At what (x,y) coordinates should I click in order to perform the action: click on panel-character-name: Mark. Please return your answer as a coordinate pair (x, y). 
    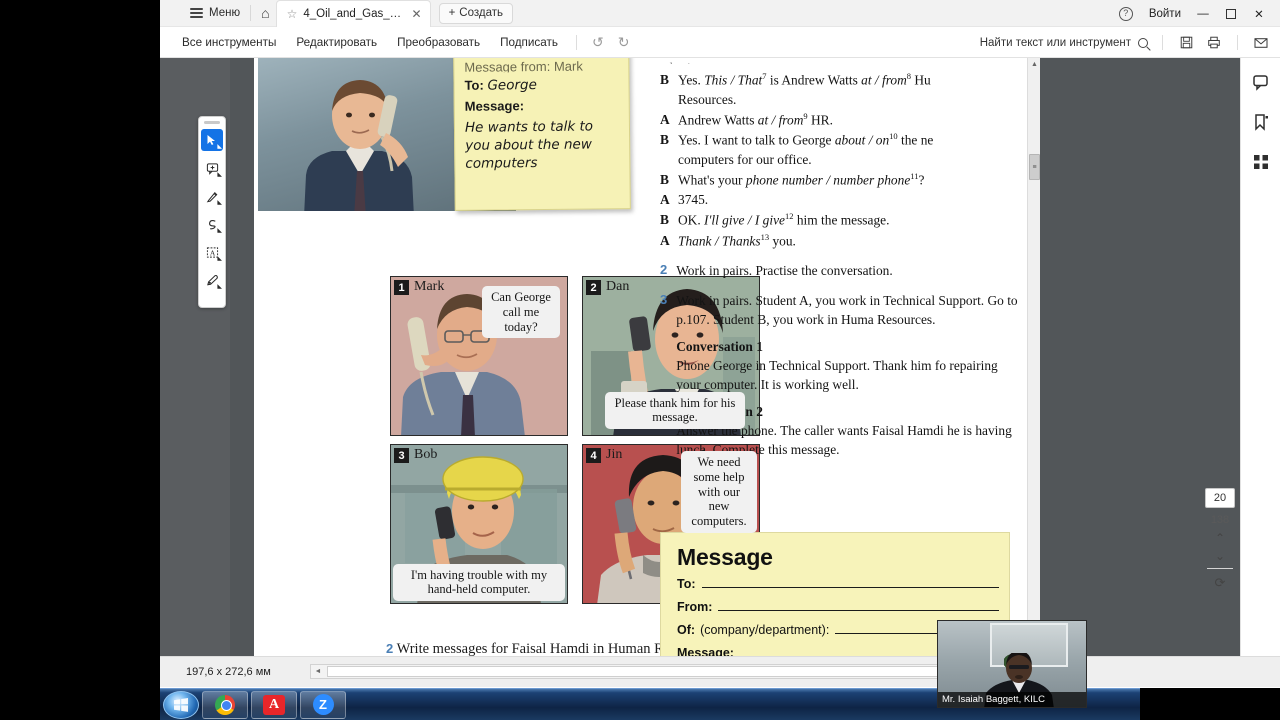
    Looking at the image, I should click on (429, 286).